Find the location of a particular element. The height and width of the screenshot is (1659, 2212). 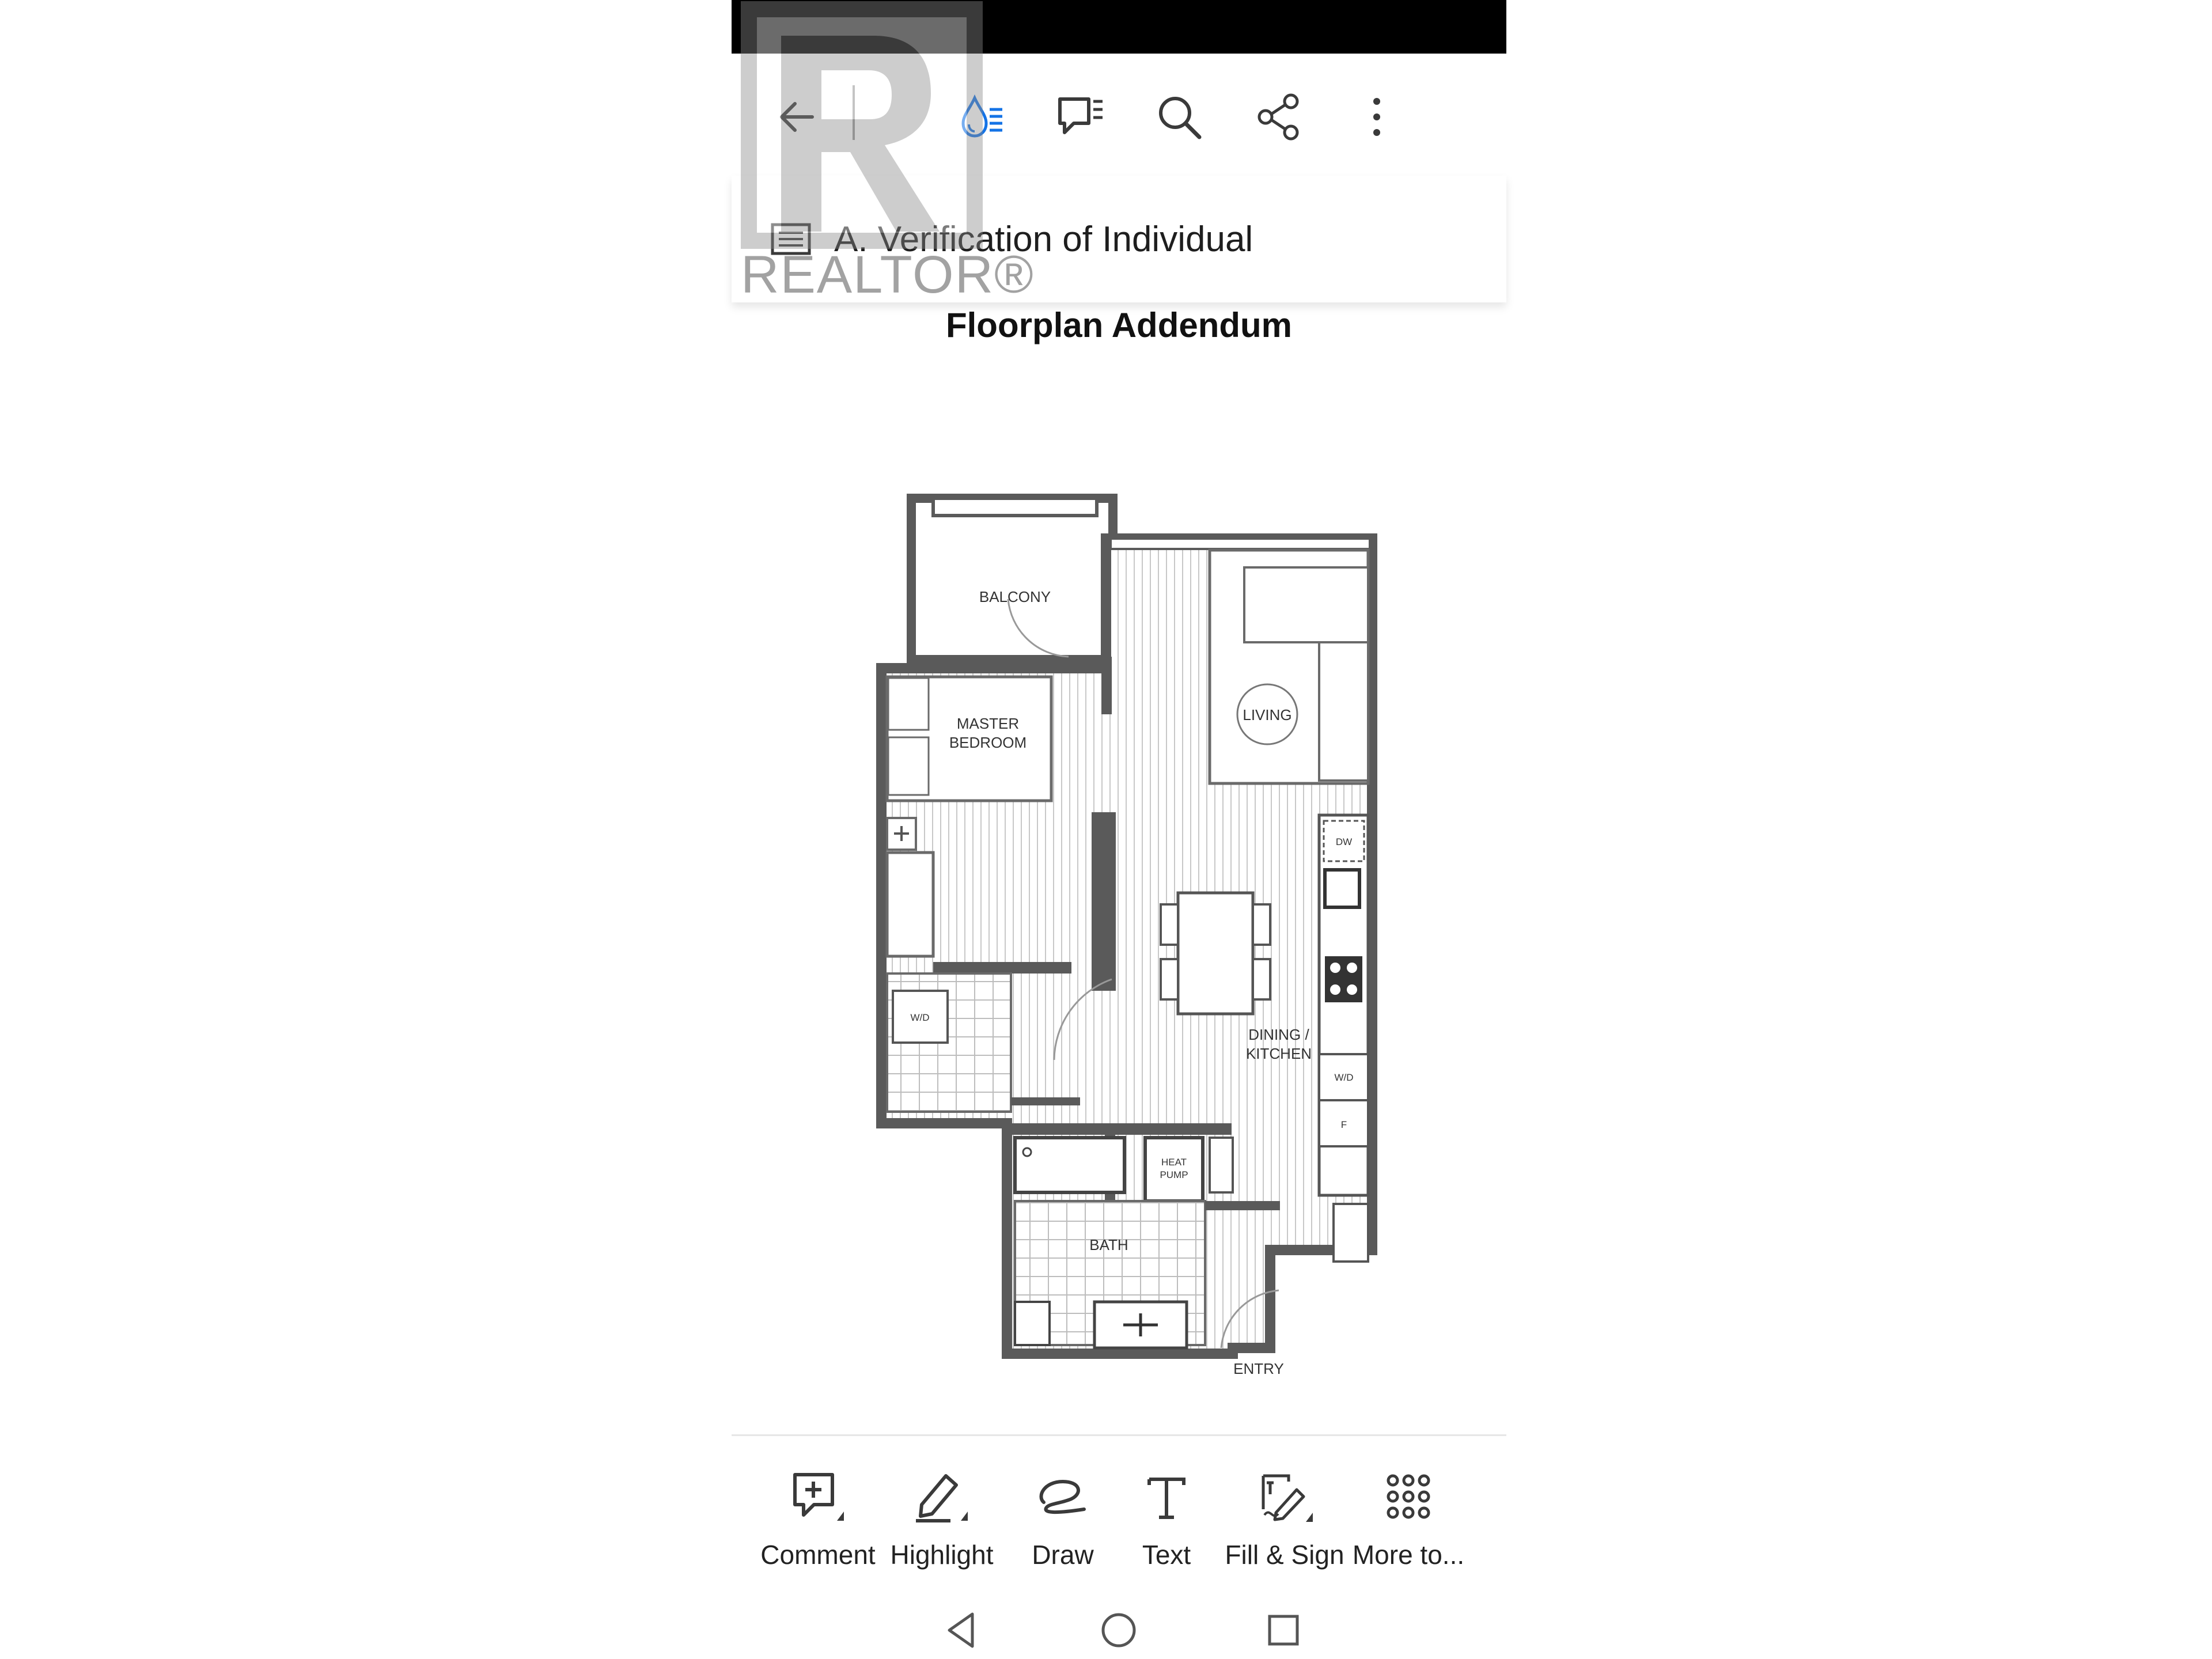

android-navigation-bar is located at coordinates (1119, 1630).